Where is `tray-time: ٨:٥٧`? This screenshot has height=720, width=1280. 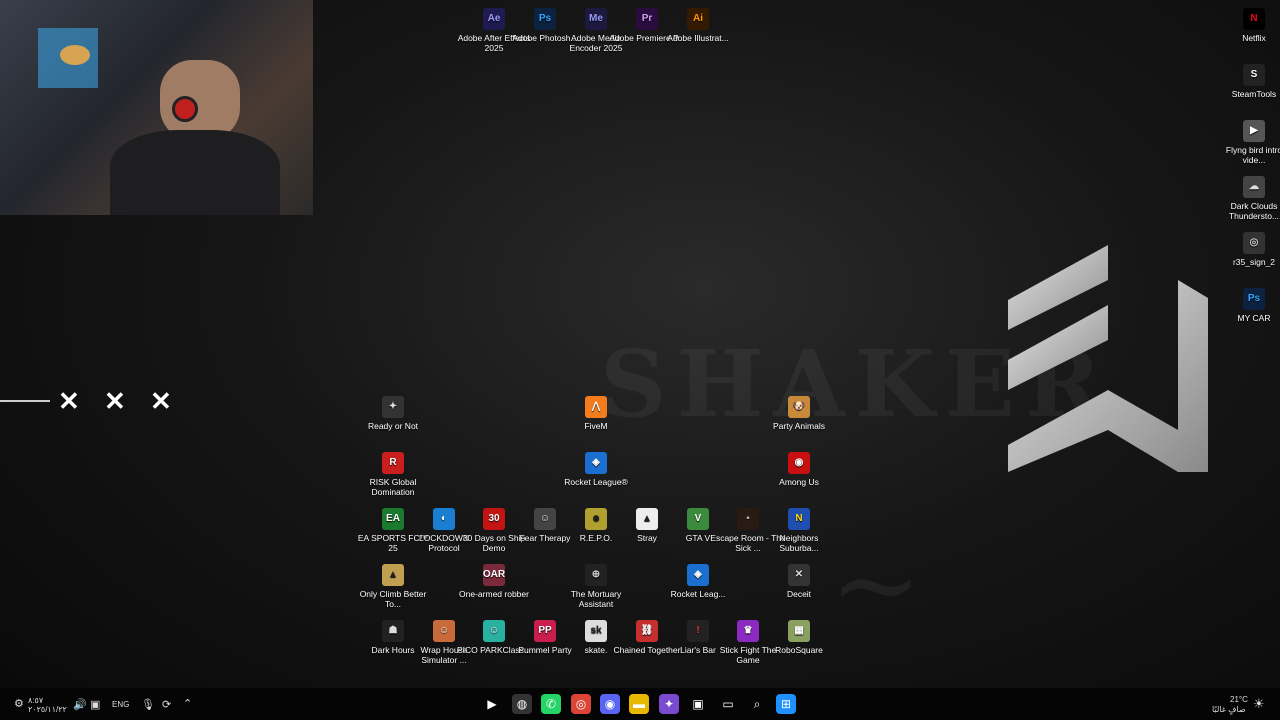
tray-time: ٨:٥٧ is located at coordinates (36, 700).